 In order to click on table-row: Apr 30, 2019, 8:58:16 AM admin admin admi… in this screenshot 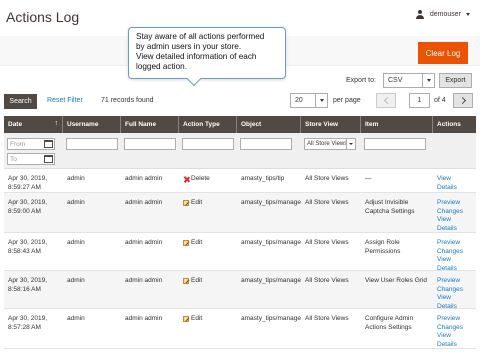, I will do `click(240, 290)`.